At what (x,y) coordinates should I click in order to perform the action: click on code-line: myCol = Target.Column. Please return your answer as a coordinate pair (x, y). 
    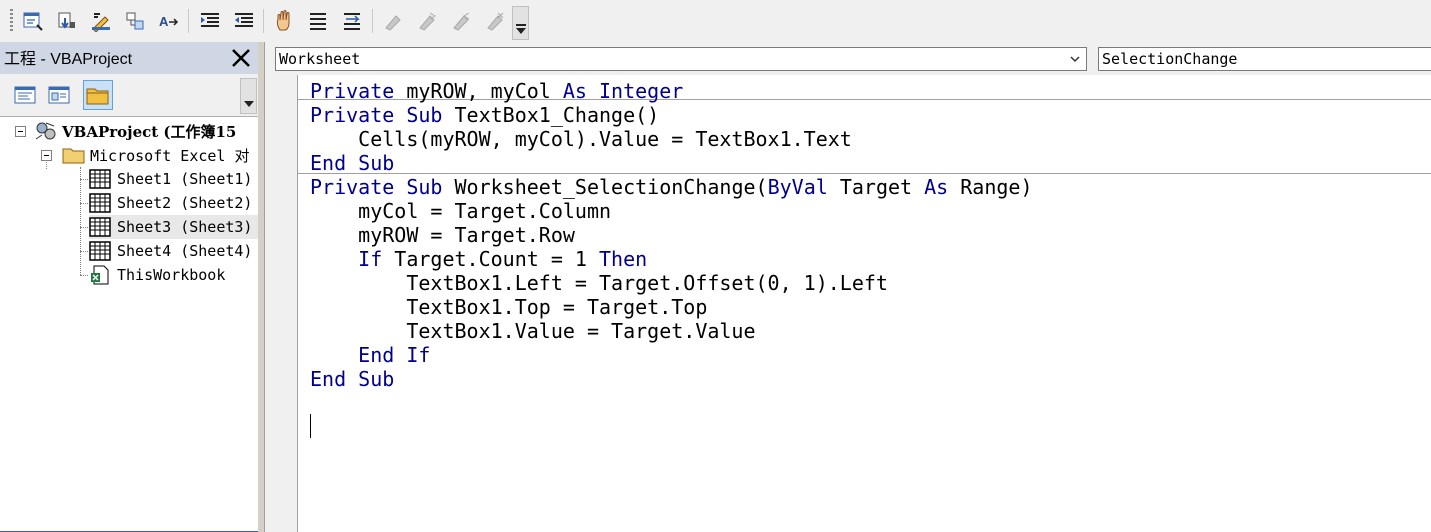
    Looking at the image, I should click on (460, 211).